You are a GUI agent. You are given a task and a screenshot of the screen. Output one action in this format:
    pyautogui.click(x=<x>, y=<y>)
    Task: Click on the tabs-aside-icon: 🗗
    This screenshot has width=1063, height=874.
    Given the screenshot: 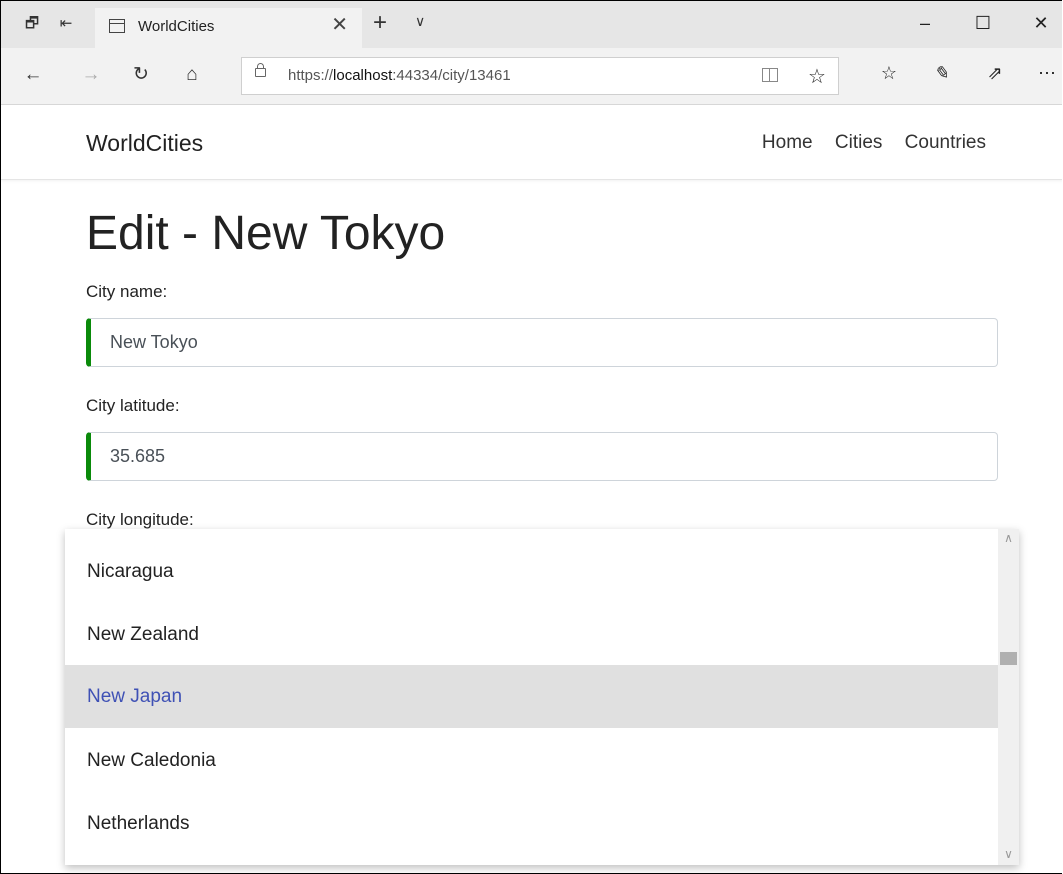 What is the action you would take?
    pyautogui.click(x=32, y=24)
    